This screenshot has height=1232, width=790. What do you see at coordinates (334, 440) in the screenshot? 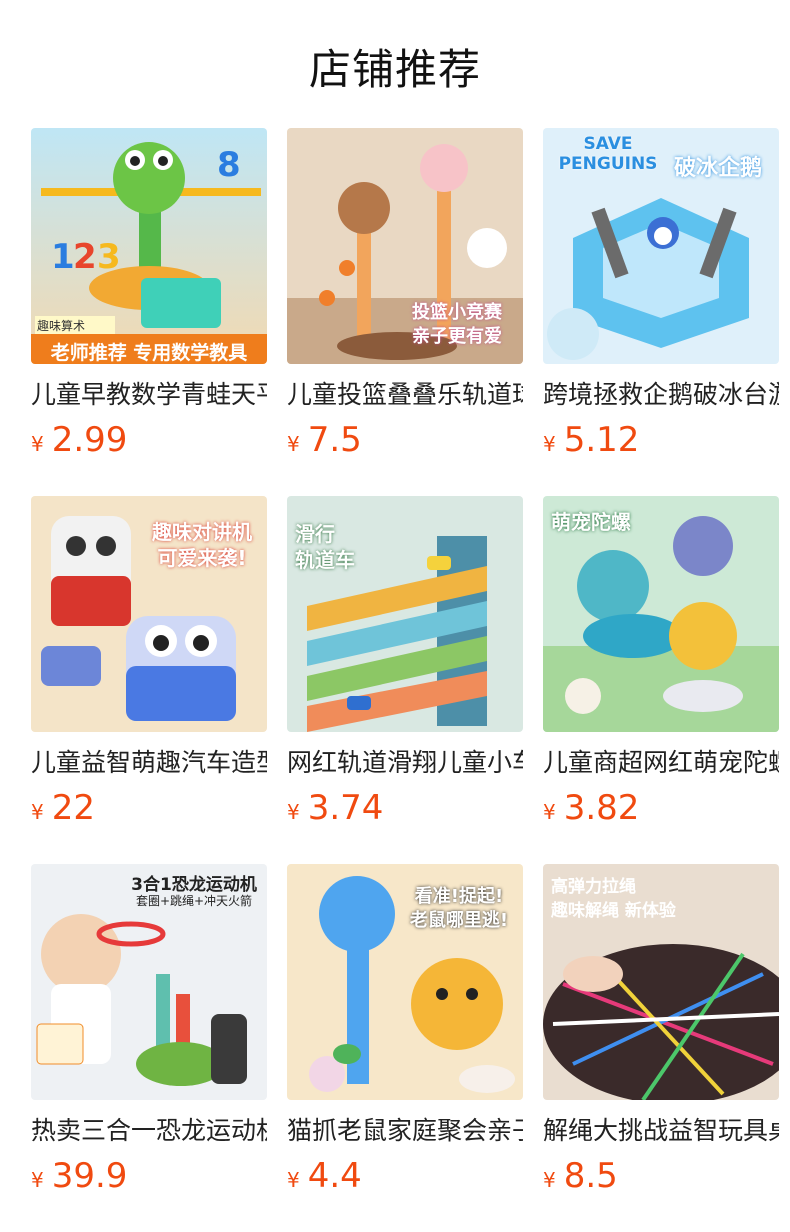
I see `price-value: 7.5` at bounding box center [334, 440].